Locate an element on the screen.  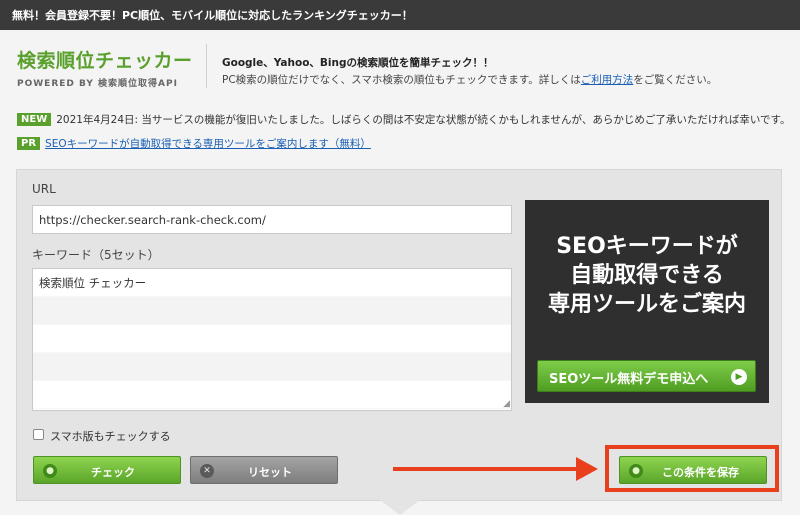
ad-headline: SEOキーワードが 自動取得できる 専用ツールをご案内 is located at coordinates (647, 275).